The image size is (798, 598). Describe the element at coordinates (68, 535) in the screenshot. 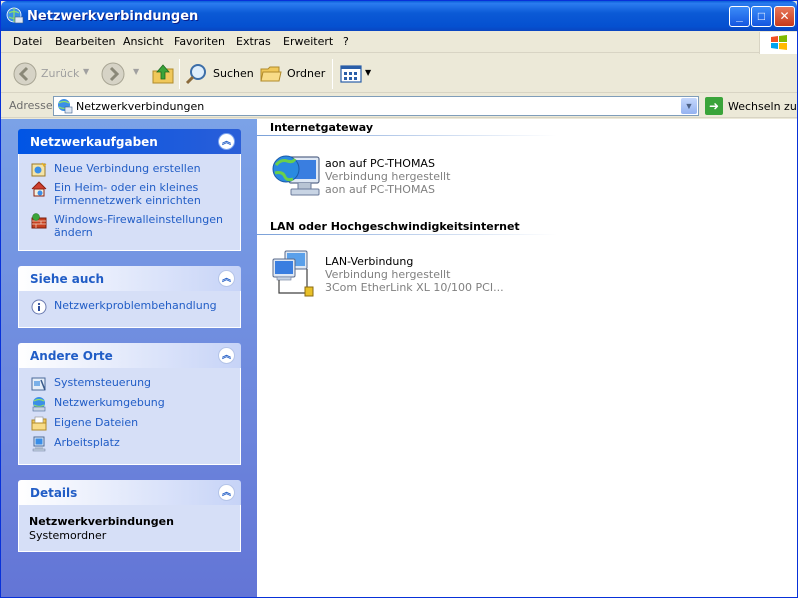

I see `details-type: Systemordner` at that location.